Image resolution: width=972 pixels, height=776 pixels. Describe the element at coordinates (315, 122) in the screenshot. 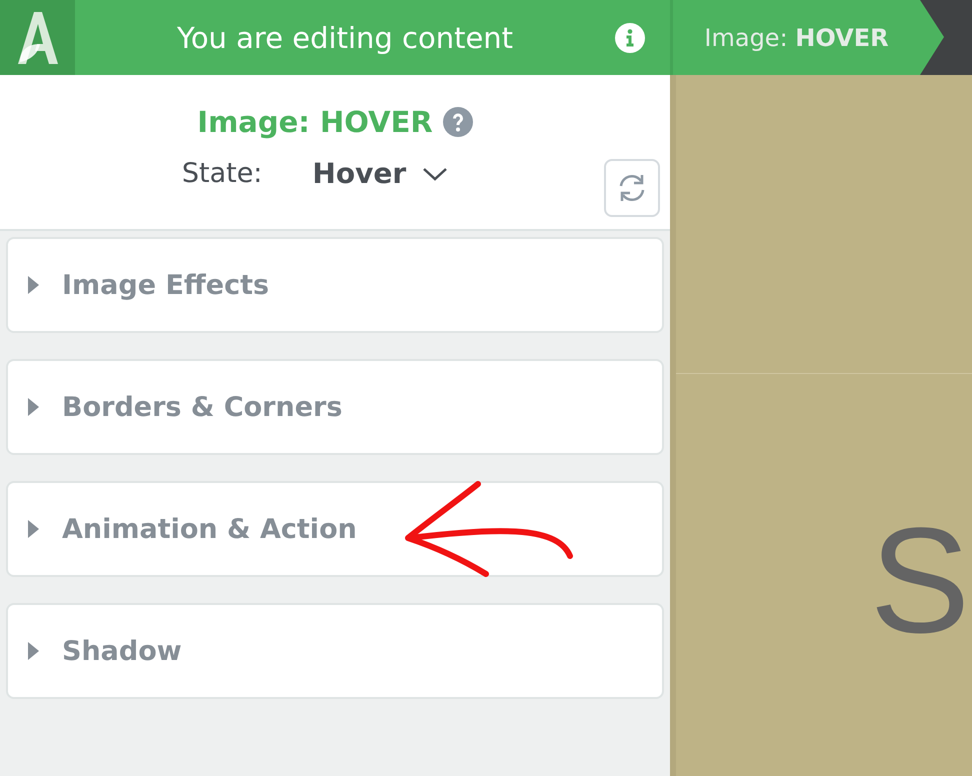

I see `panel-heading: Image: HOVER` at that location.